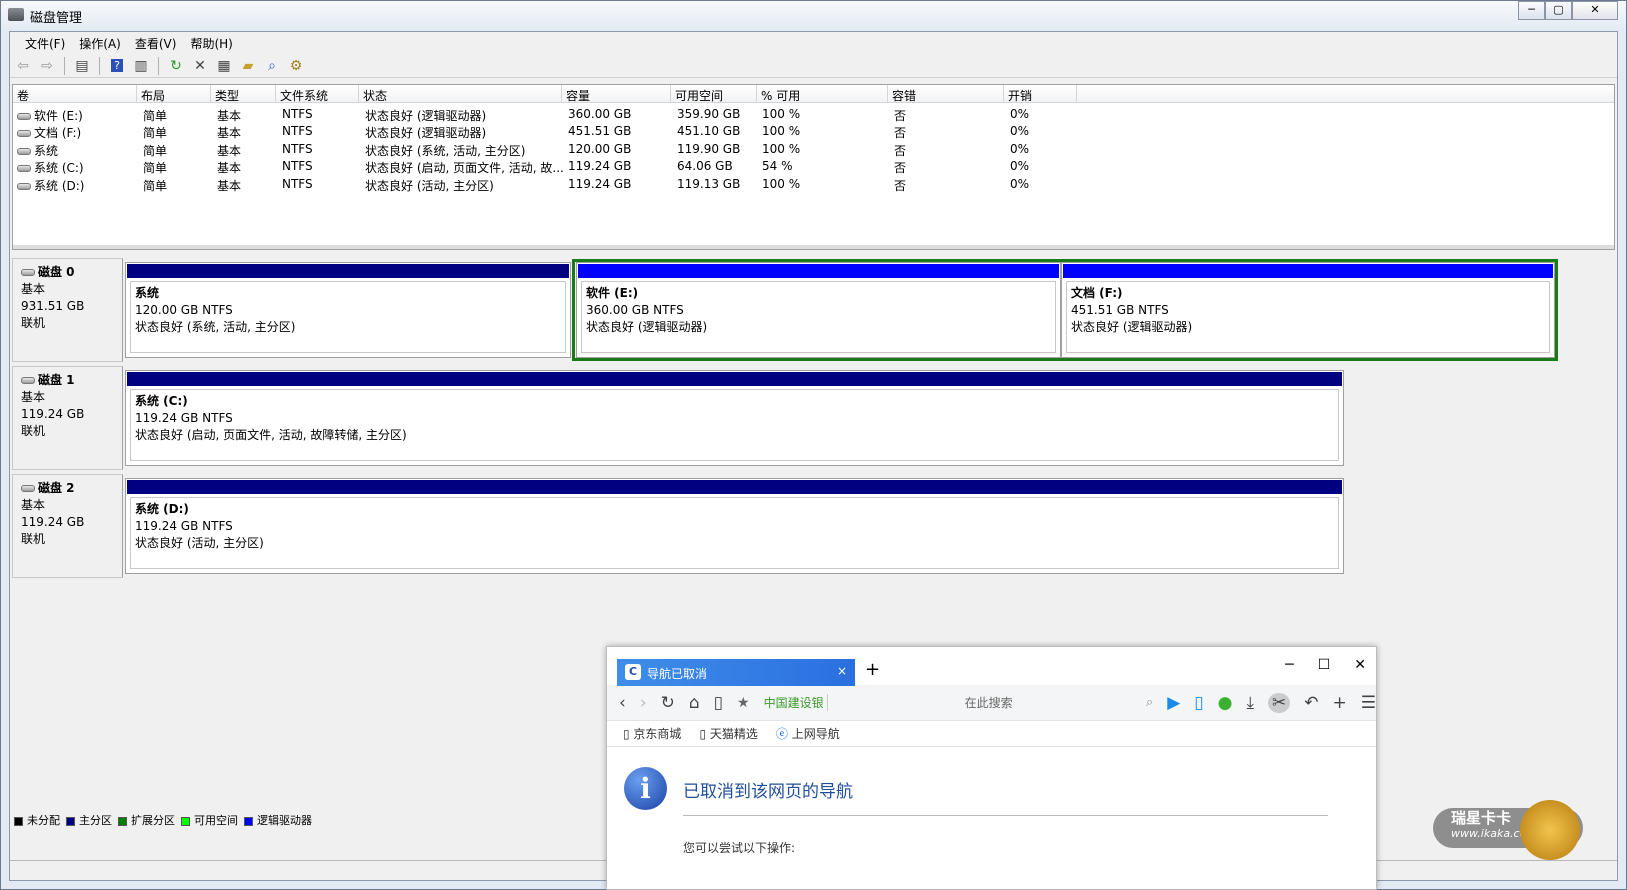 The width and height of the screenshot is (1627, 890). I want to click on col-capacity: 容量, so click(616, 94).